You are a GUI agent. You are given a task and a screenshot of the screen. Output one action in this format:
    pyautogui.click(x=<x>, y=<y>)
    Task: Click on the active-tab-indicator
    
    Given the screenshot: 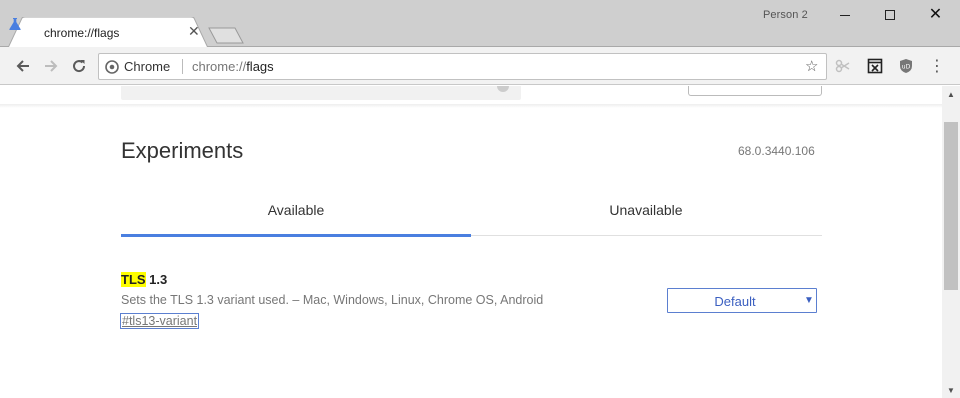 What is the action you would take?
    pyautogui.click(x=296, y=235)
    